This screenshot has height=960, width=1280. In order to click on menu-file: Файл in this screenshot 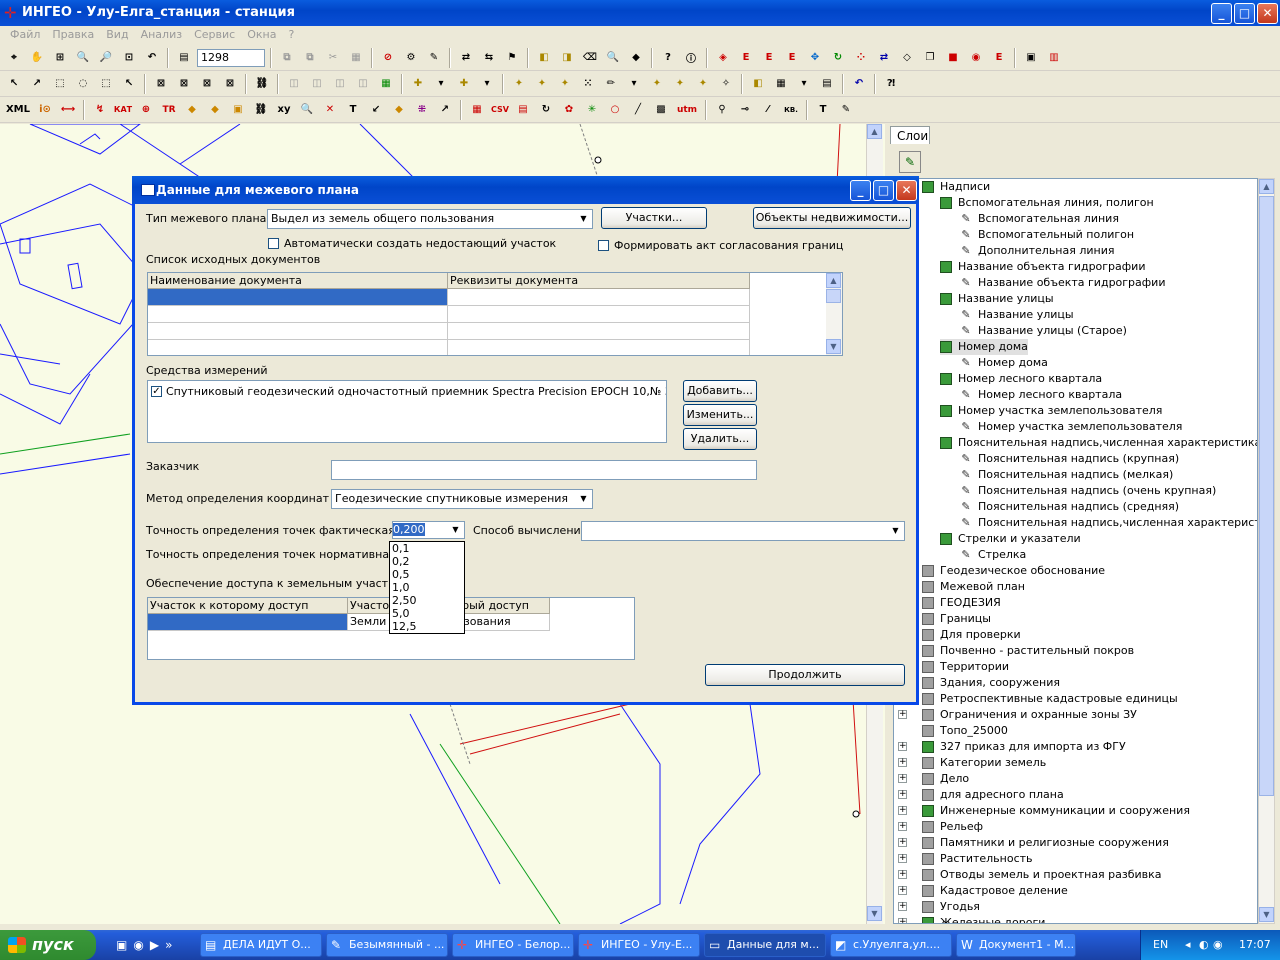, I will do `click(25, 35)`.